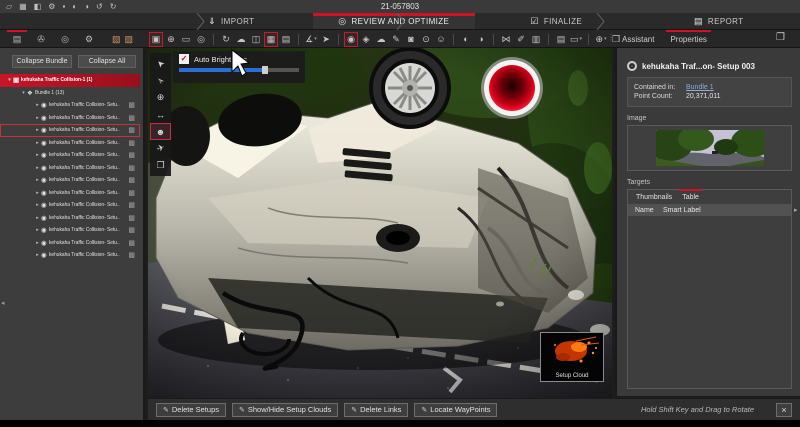  What do you see at coordinates (351, 39) in the screenshot?
I see `target-tool-icon: ◉` at bounding box center [351, 39].